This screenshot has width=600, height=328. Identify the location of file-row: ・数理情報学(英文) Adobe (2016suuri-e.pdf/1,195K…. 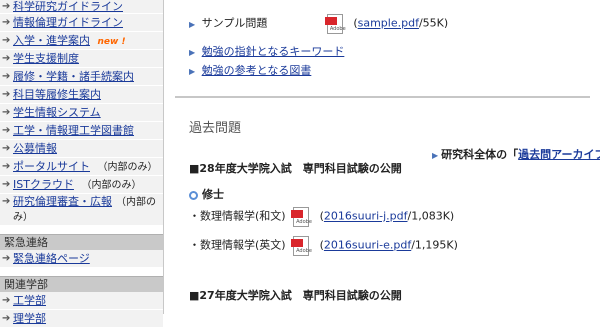
(323, 246).